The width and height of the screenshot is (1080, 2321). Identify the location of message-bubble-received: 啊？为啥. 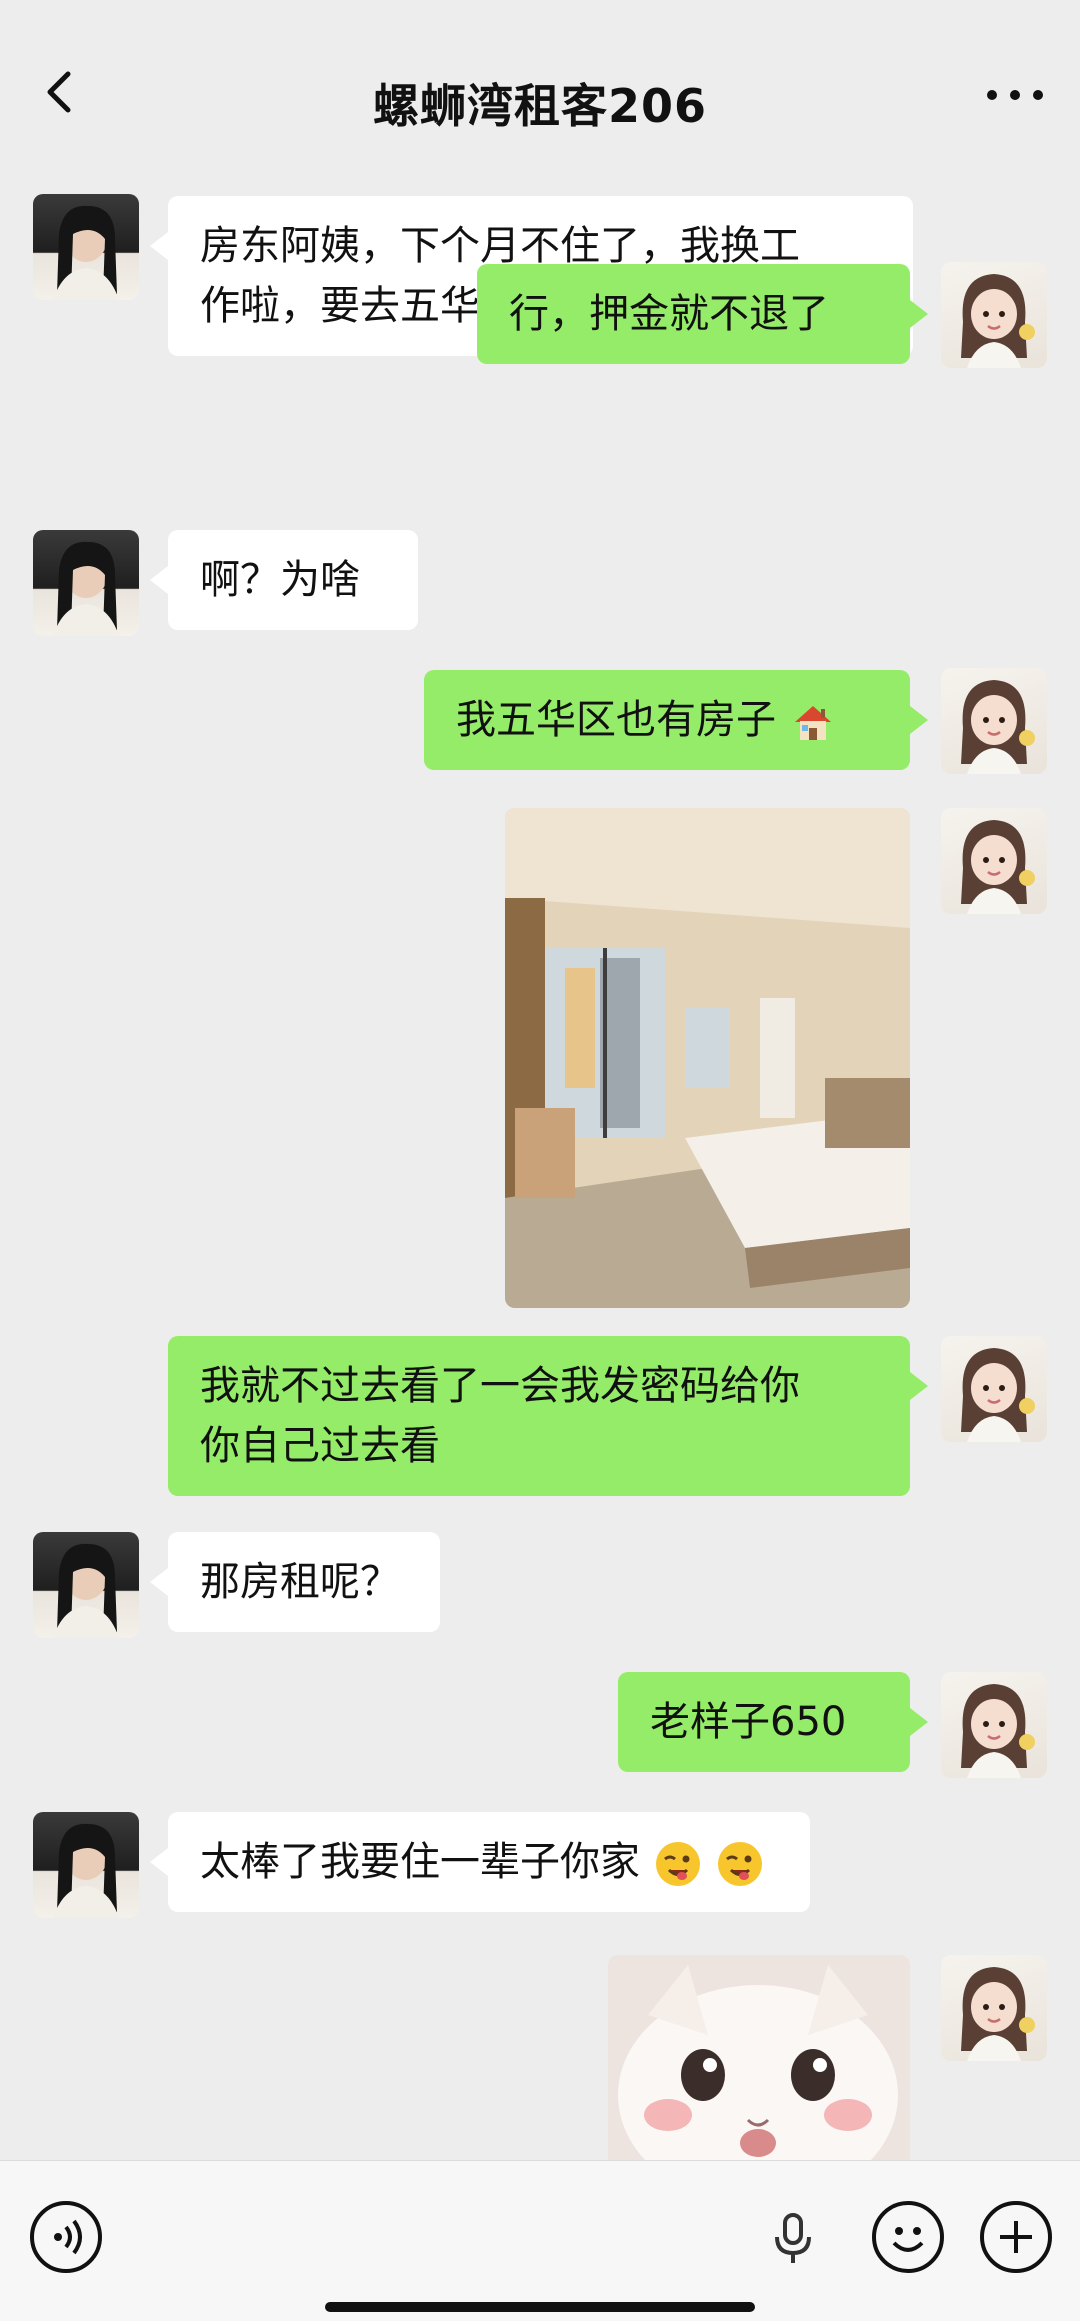
(284, 580).